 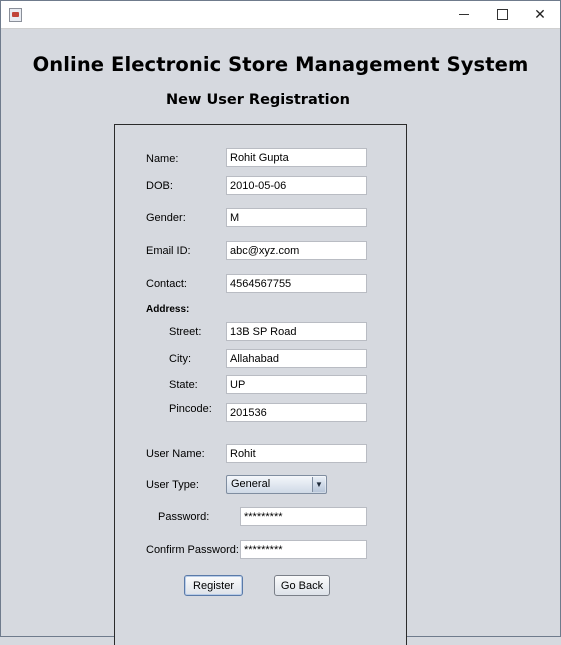 What do you see at coordinates (168, 251) in the screenshot?
I see `email-label: Email ID:` at bounding box center [168, 251].